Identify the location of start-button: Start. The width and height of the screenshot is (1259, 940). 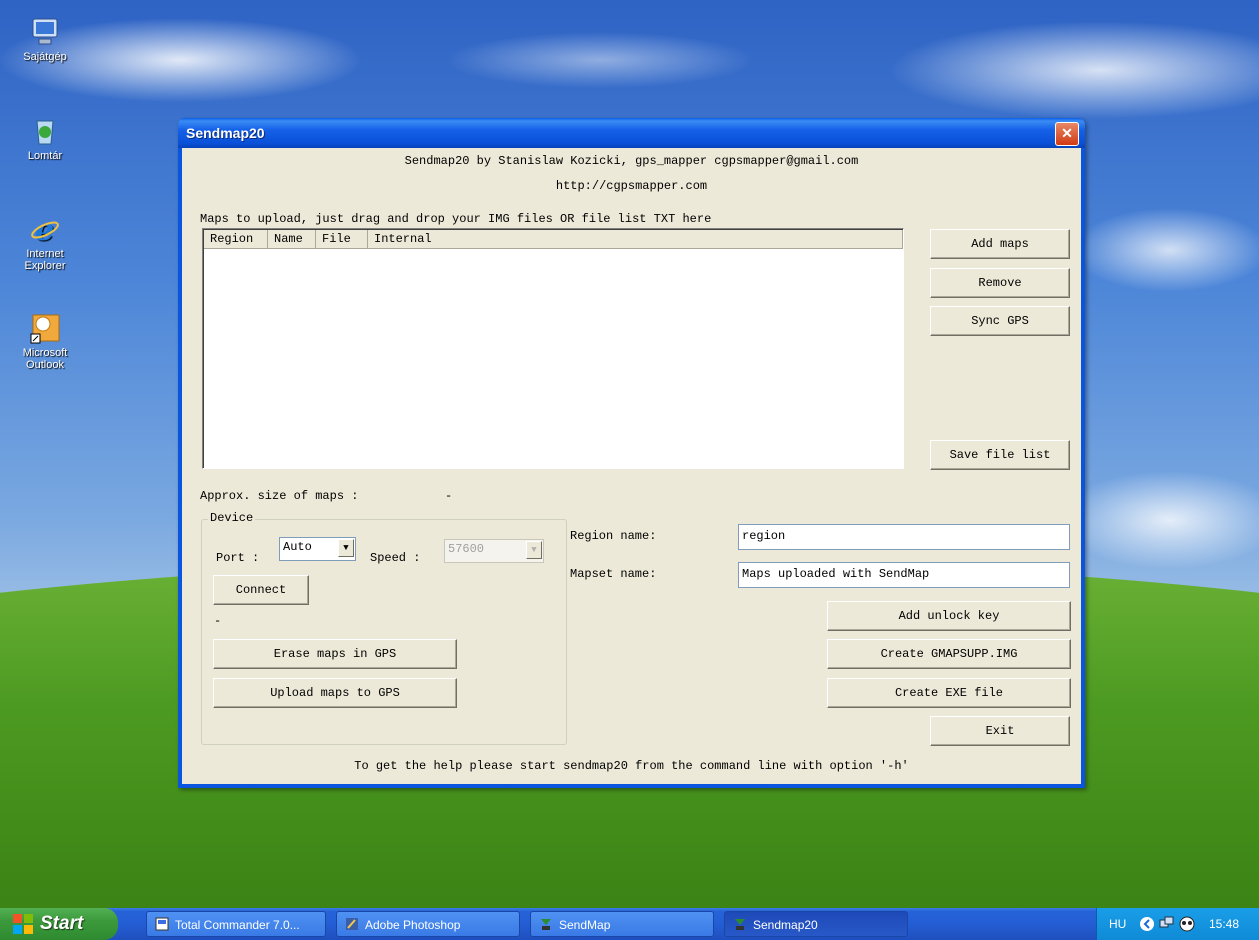
(59, 924).